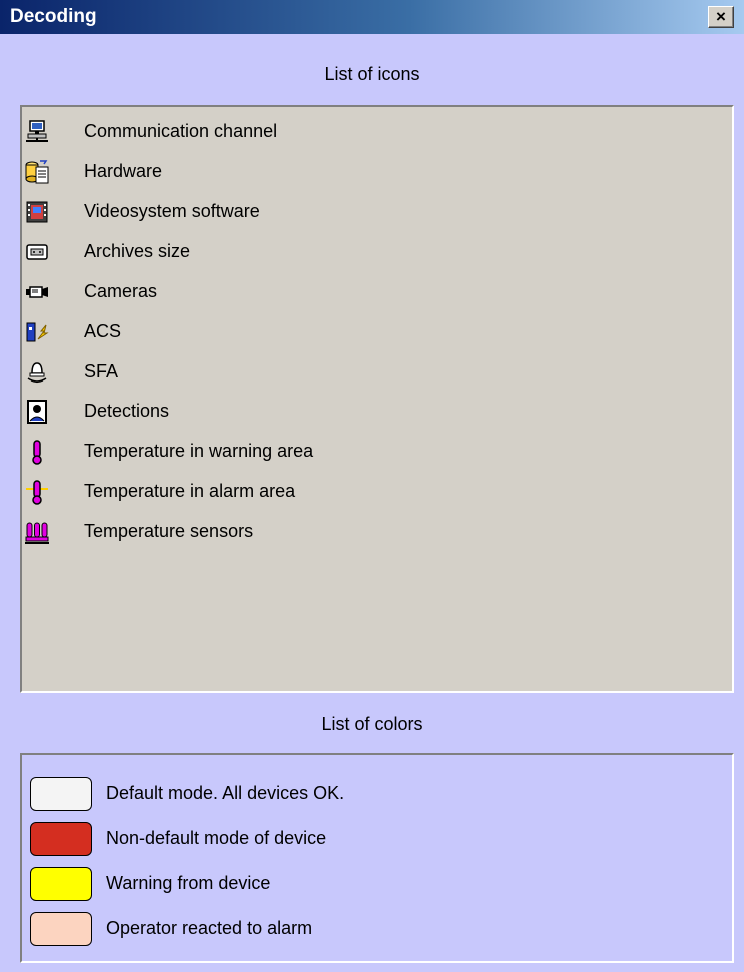 The width and height of the screenshot is (744, 972). Describe the element at coordinates (377, 372) in the screenshot. I see `list-item: SFA` at that location.